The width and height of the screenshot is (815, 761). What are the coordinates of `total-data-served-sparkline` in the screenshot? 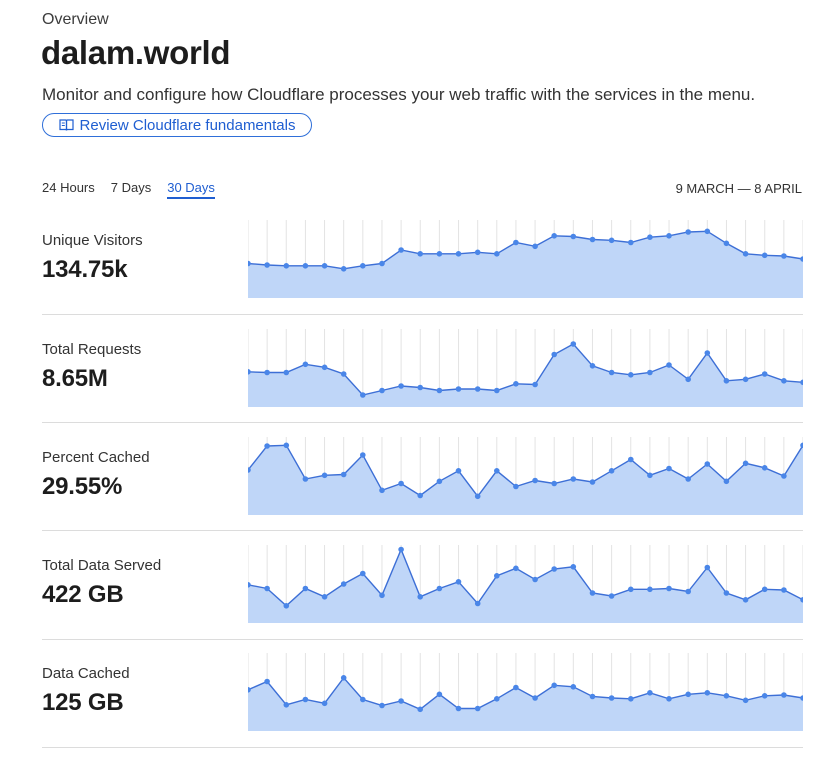 It's located at (525, 588).